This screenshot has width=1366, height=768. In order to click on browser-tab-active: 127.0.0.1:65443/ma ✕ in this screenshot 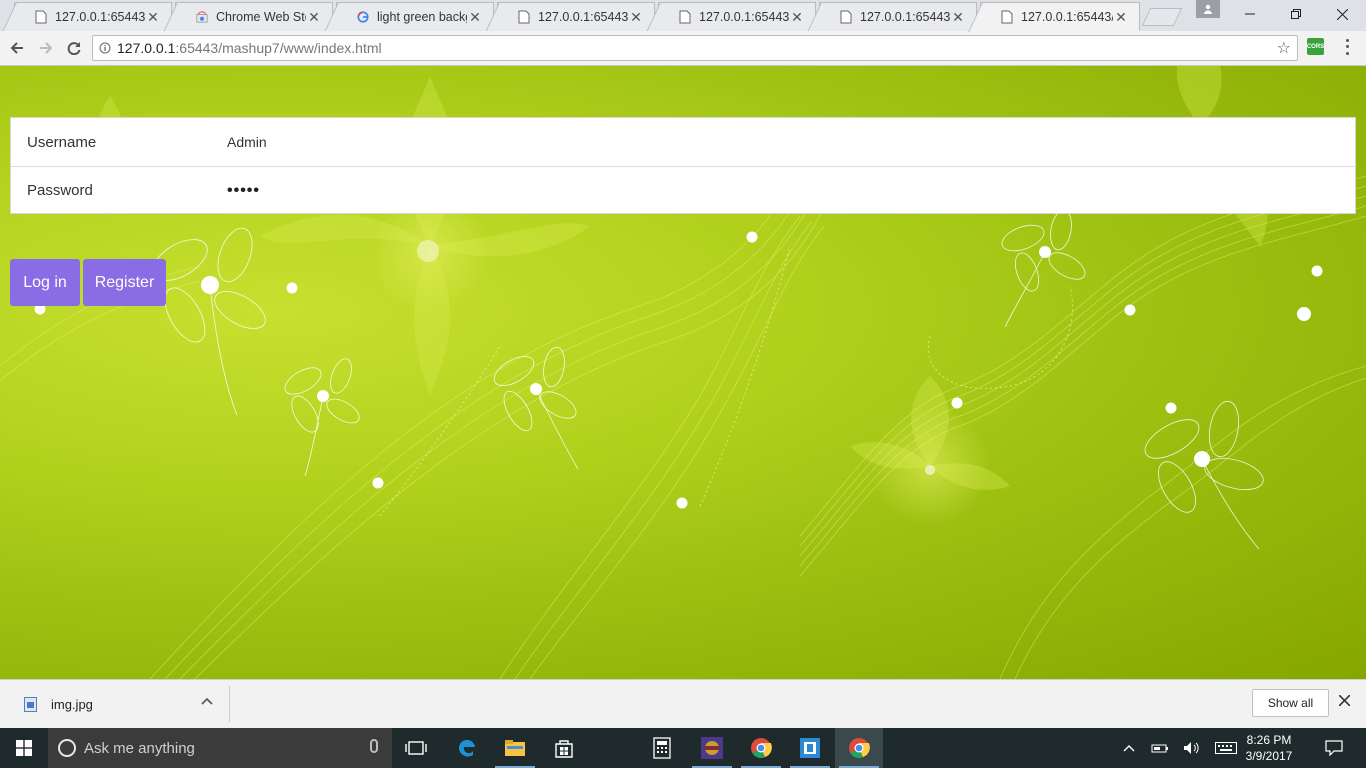, I will do `click(1060, 16)`.